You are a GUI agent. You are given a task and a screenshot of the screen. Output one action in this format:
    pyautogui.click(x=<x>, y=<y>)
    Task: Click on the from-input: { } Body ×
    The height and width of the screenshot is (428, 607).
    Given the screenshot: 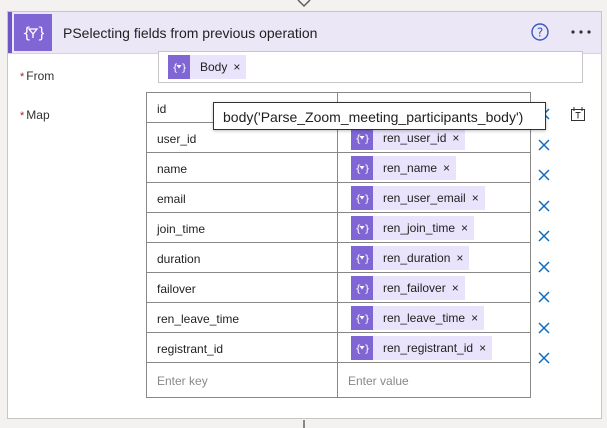 What is the action you would take?
    pyautogui.click(x=370, y=67)
    